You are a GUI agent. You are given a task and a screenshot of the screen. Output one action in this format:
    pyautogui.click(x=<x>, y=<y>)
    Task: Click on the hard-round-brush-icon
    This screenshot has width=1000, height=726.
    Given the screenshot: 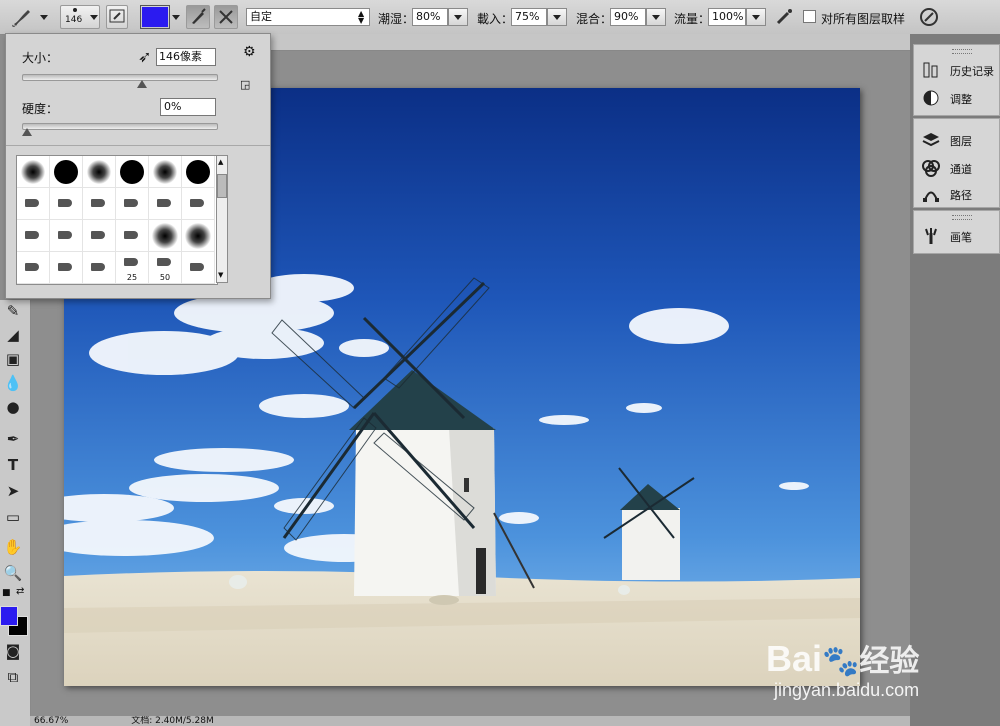 What is the action you would take?
    pyautogui.click(x=198, y=171)
    